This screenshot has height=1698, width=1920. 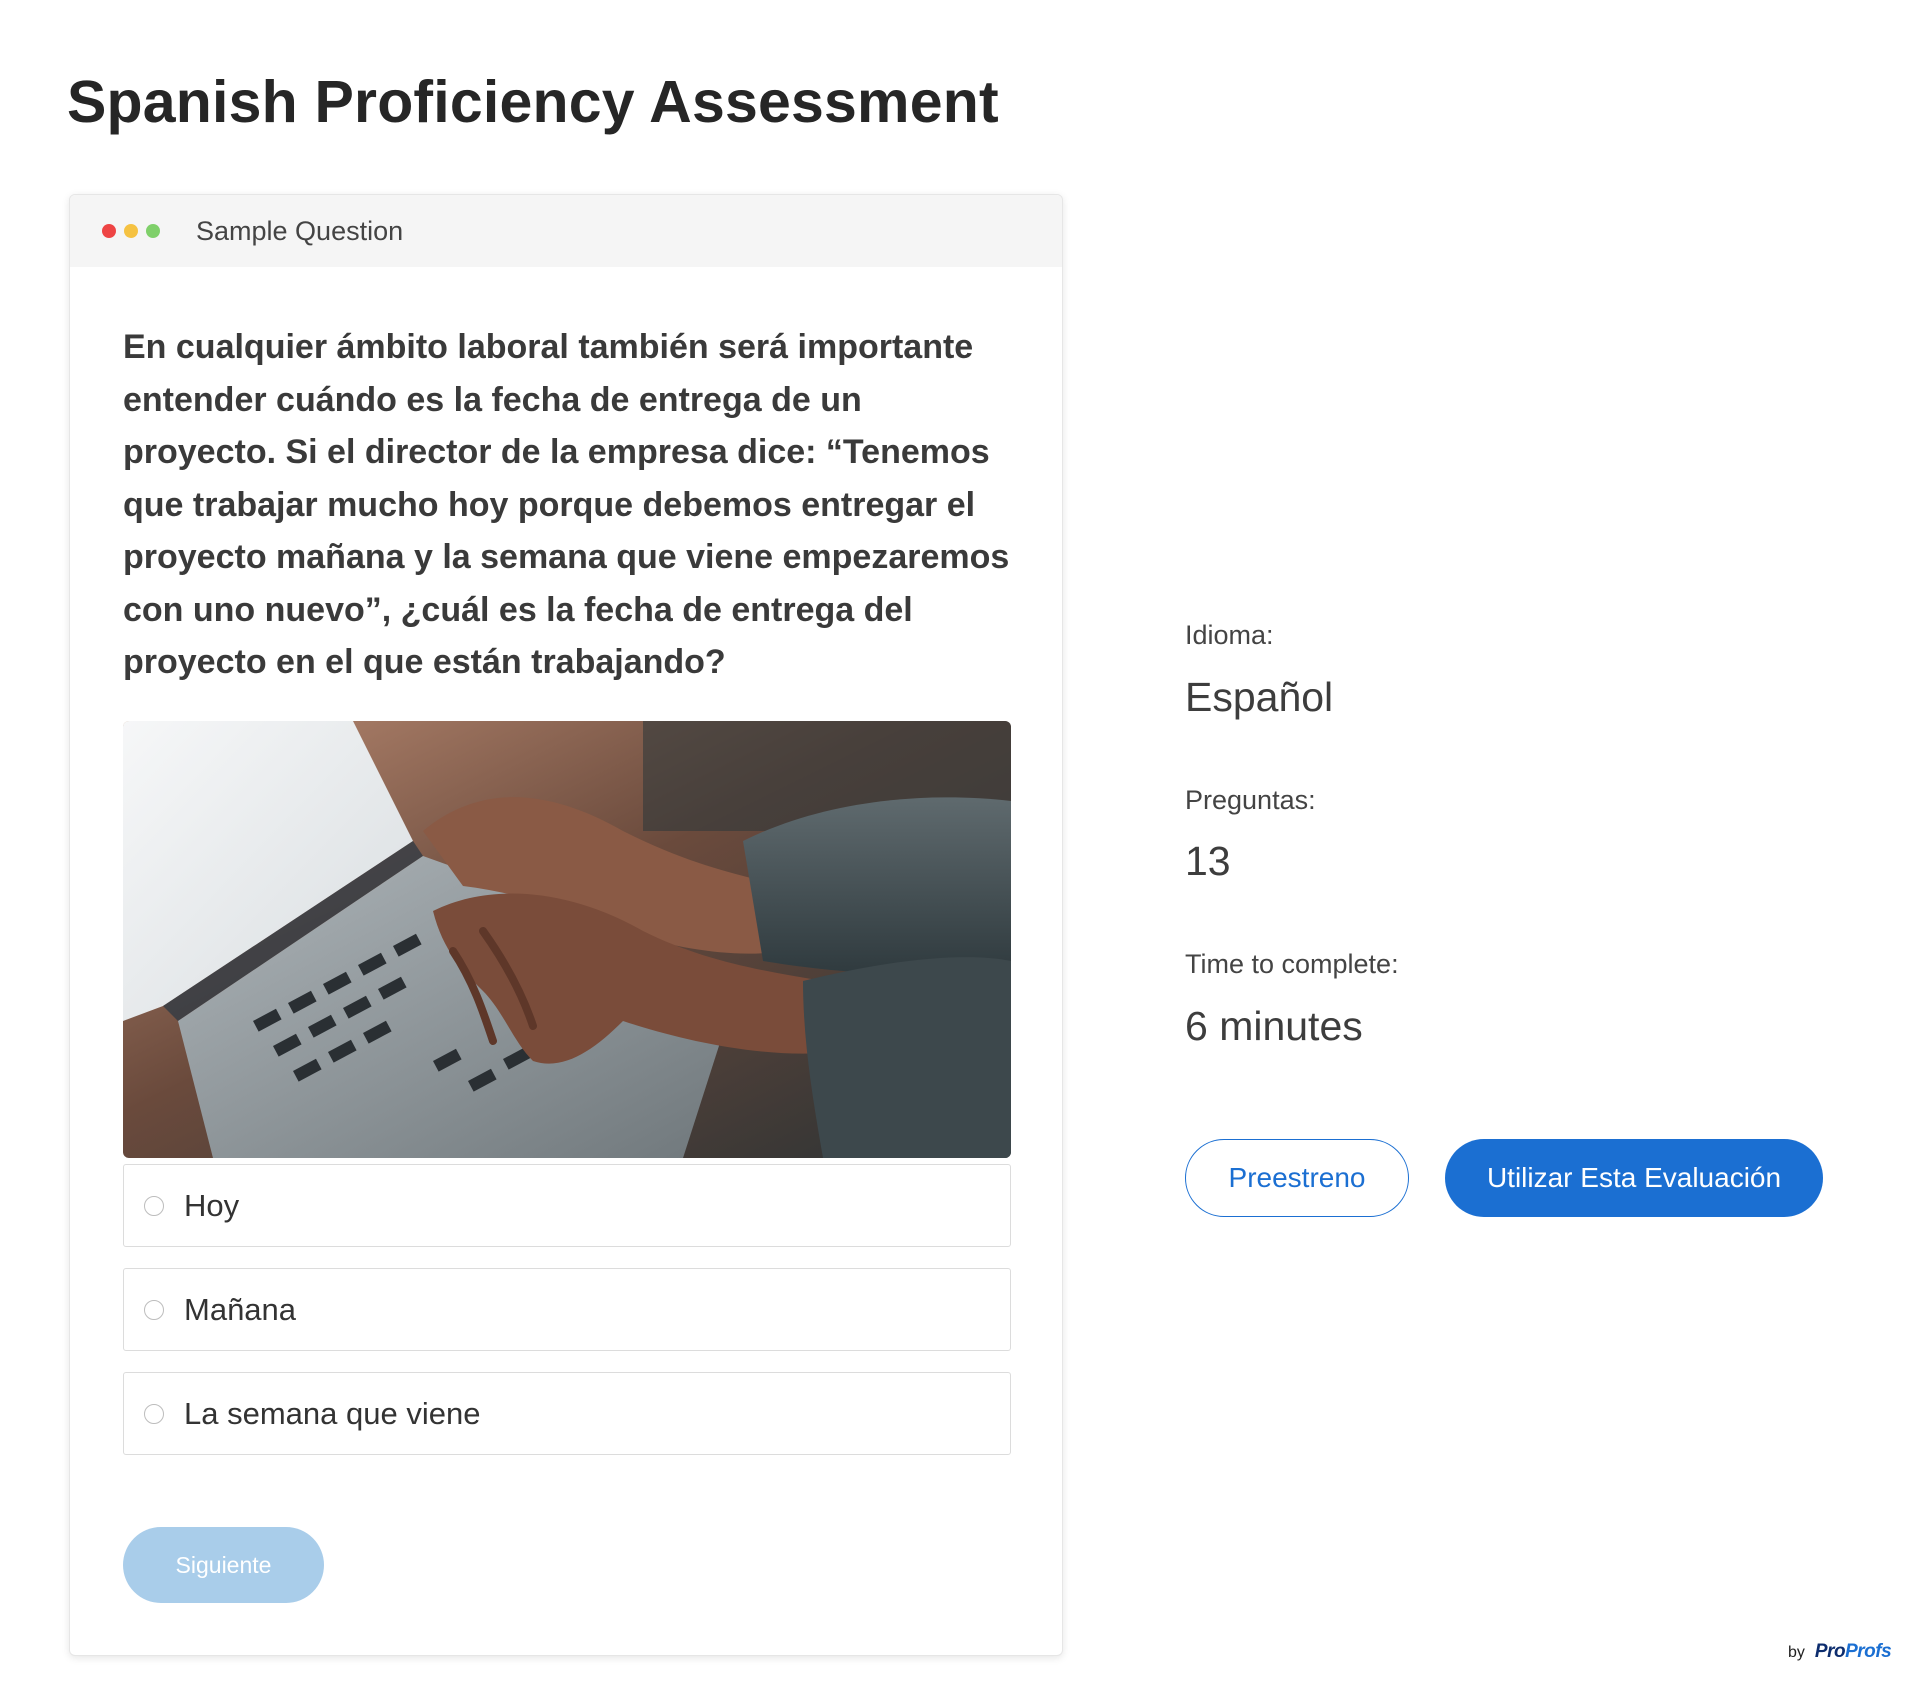 I want to click on time-value: 6 minutes, so click(x=1274, y=1026).